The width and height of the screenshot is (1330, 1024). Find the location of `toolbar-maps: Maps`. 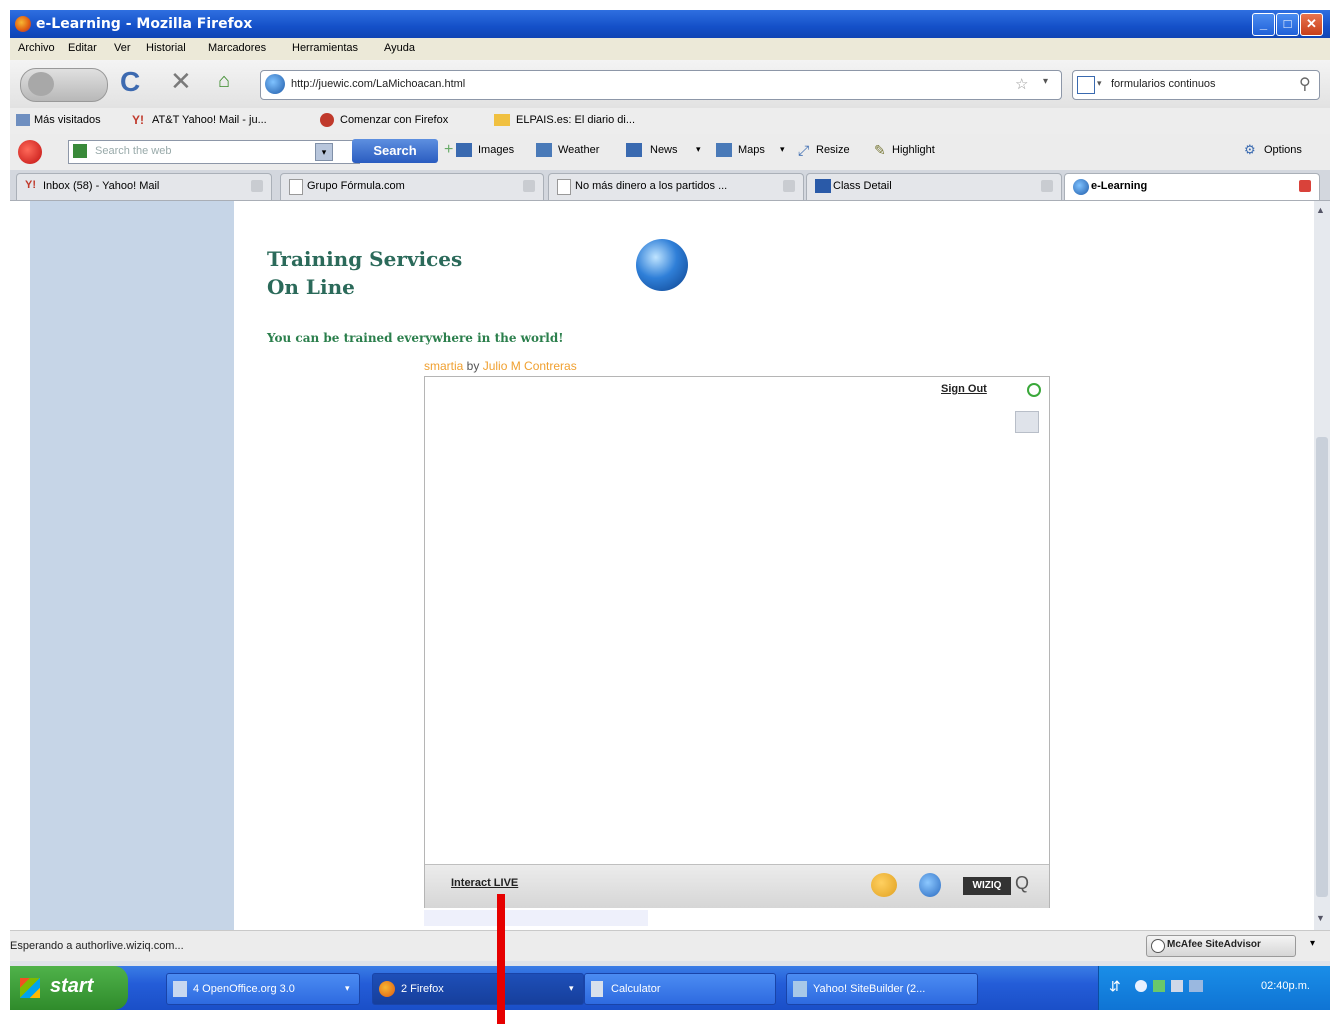

toolbar-maps: Maps is located at coordinates (751, 150).